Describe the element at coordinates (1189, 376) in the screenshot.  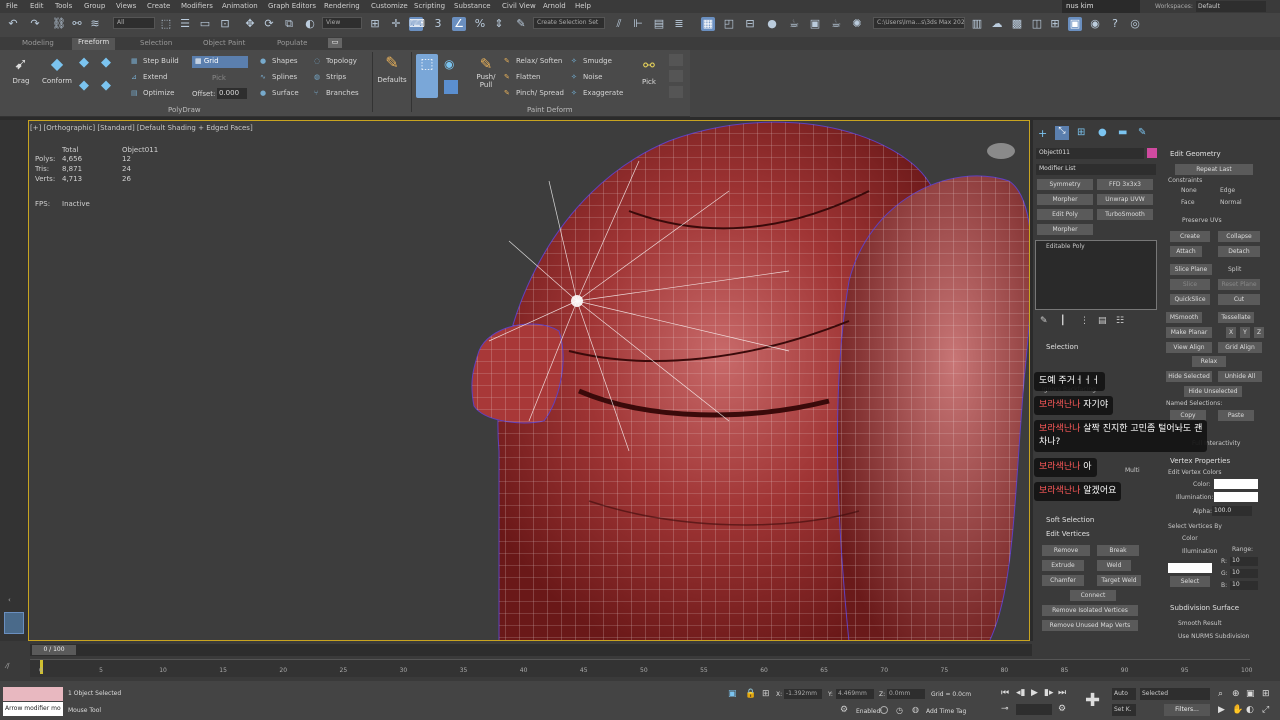
I see `hide-selected-button: Hide Selected` at that location.